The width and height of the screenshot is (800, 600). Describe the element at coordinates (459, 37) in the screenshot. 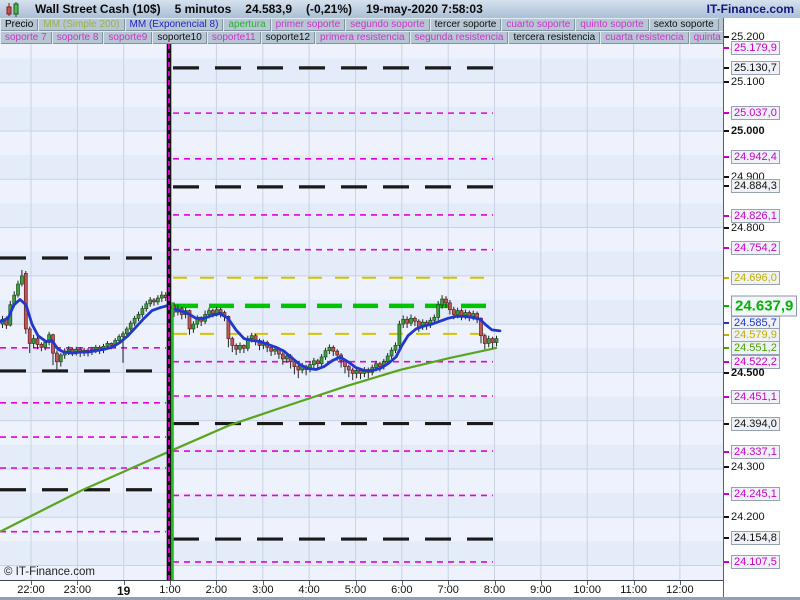

I see `legend-level-item-7: segunda resistencia` at that location.